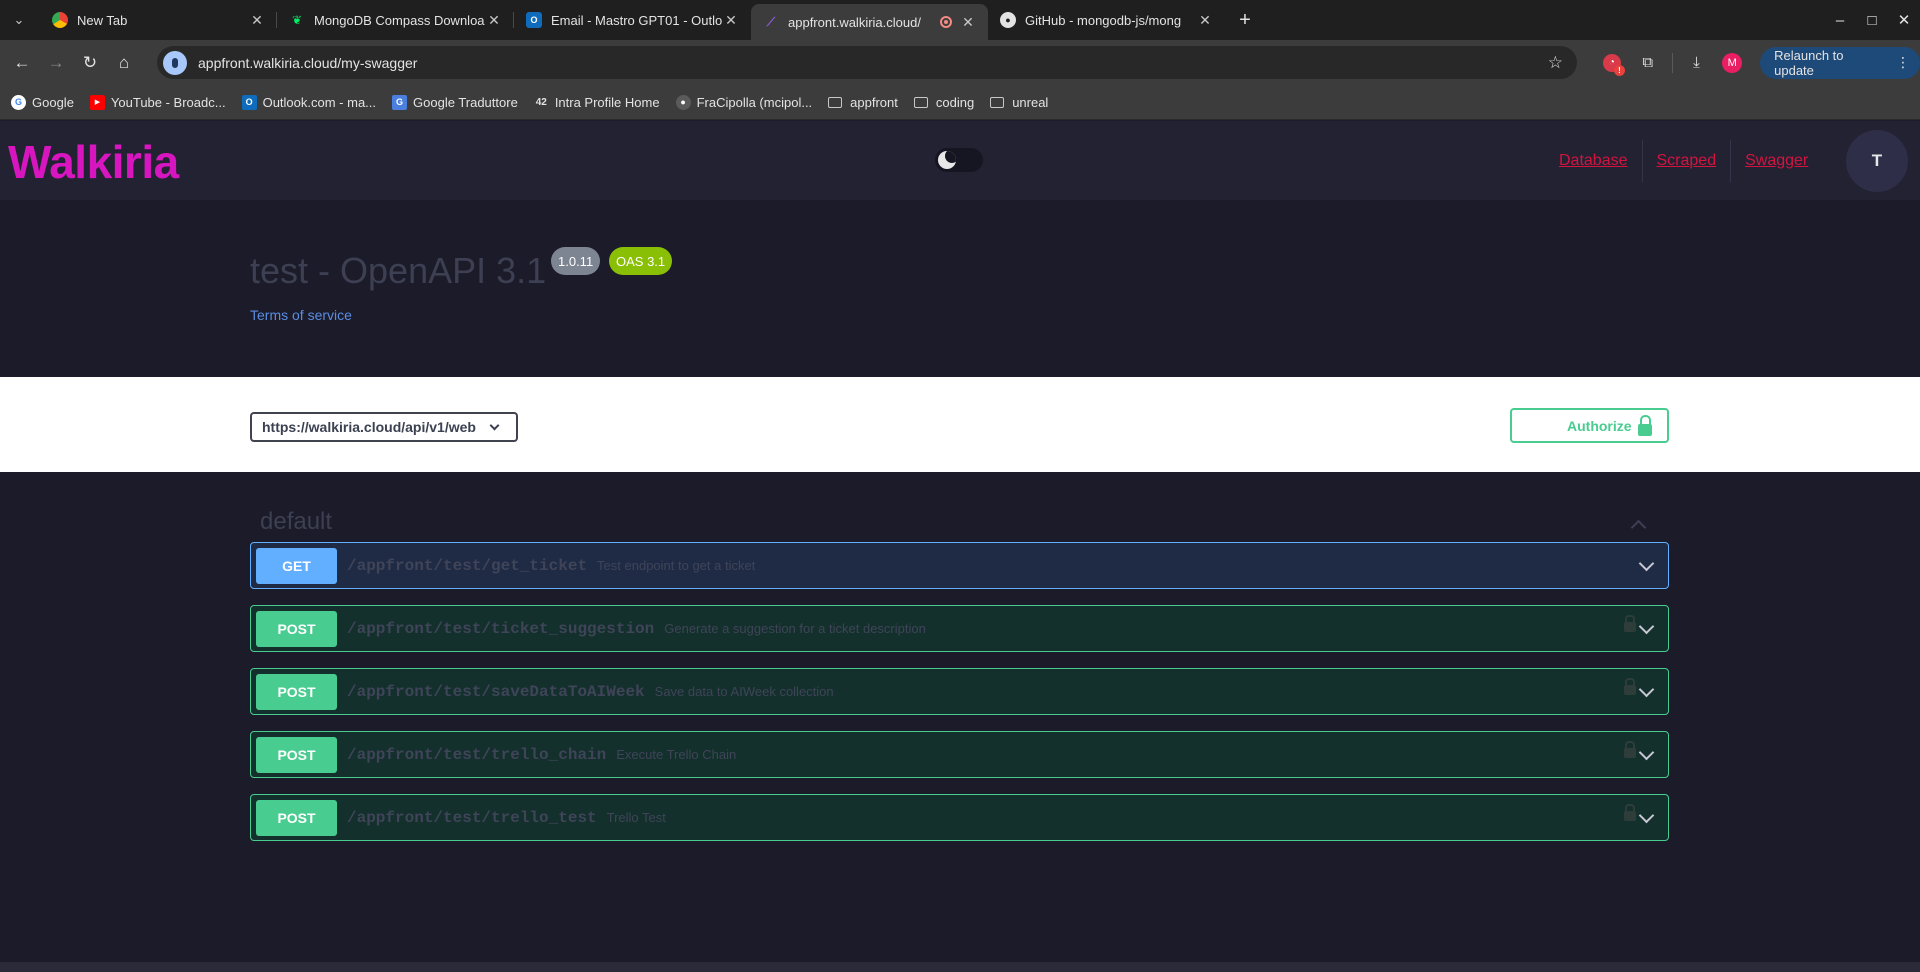 The height and width of the screenshot is (972, 1920). I want to click on main-nav: Database Scraped Swagger, so click(1683, 160).